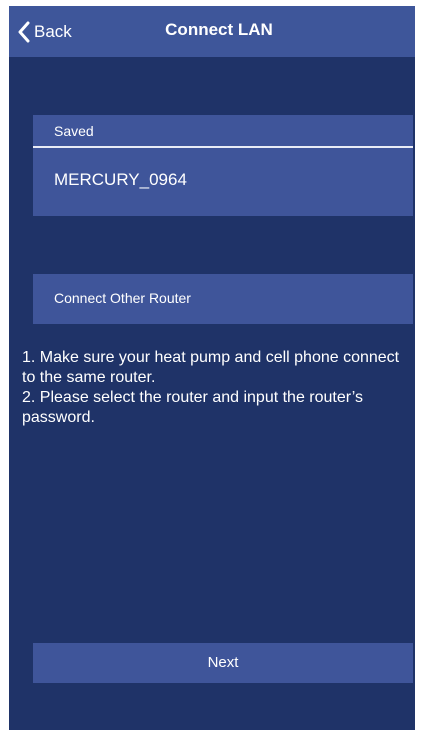 The image size is (425, 737). Describe the element at coordinates (223, 182) in the screenshot. I see `saved-router-item: MERCURY_0964` at that location.